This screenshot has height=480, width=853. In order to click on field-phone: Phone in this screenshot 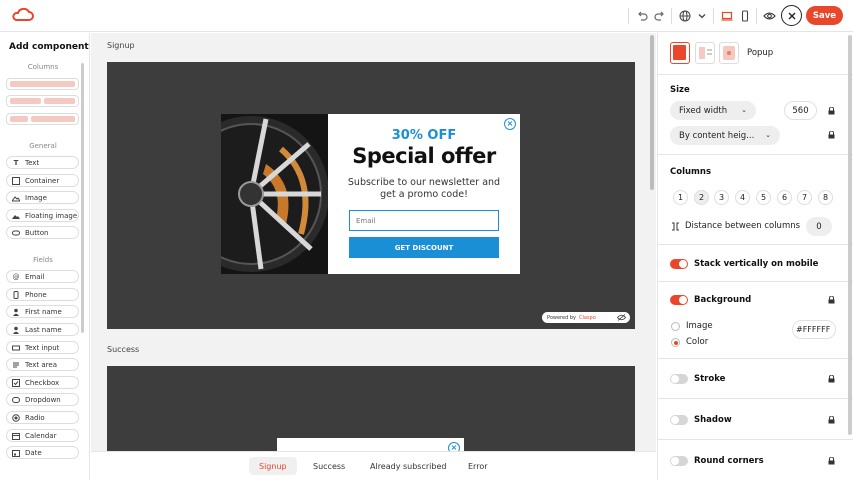, I will do `click(42, 294)`.